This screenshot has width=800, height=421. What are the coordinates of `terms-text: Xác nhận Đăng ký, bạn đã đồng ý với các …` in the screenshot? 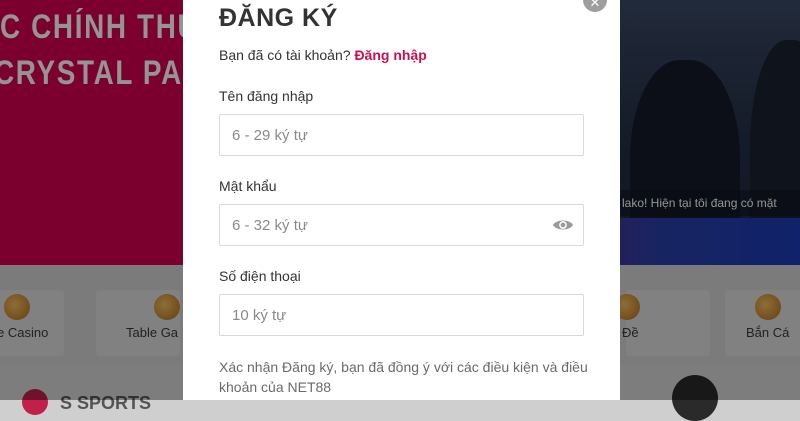 It's located at (403, 377).